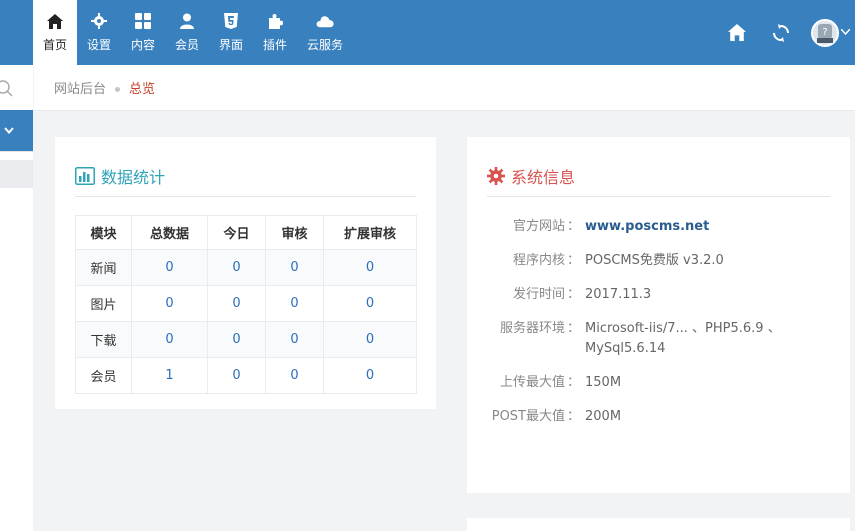 This screenshot has height=531, width=855. What do you see at coordinates (236, 232) in the screenshot?
I see `column-header: 今日` at bounding box center [236, 232].